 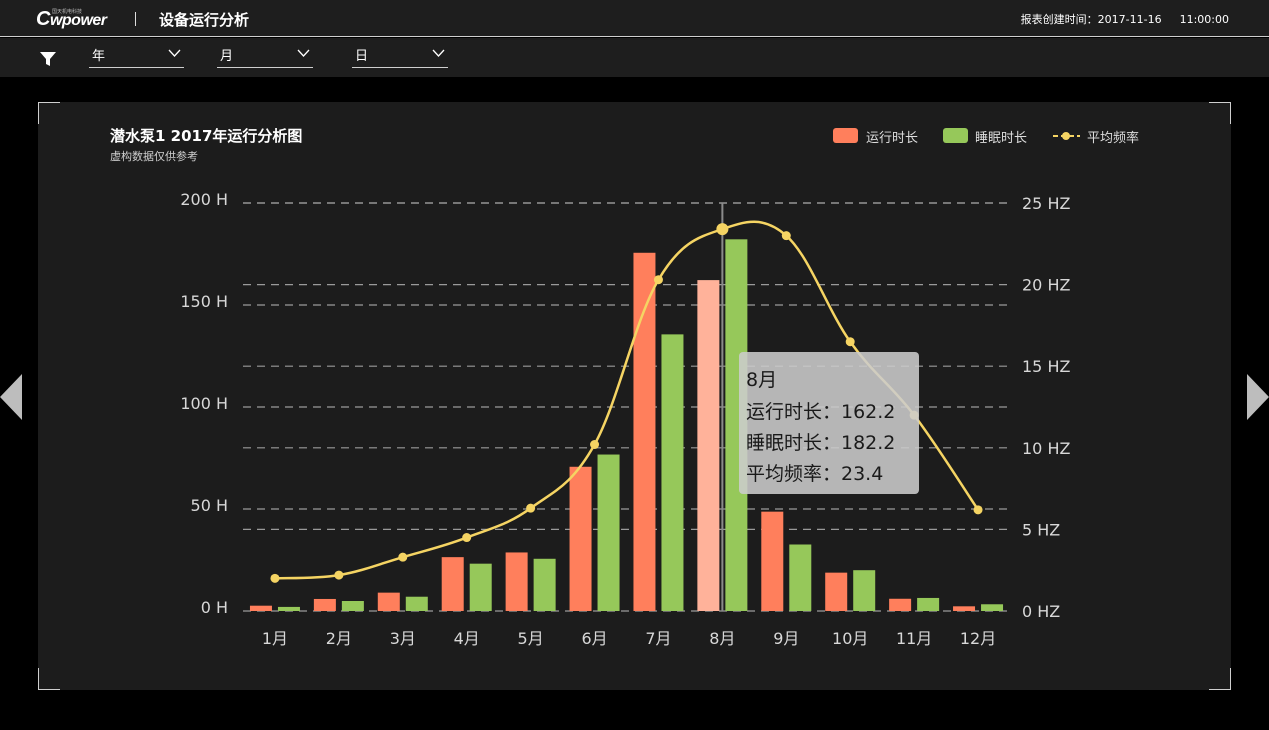 What do you see at coordinates (204, 301) in the screenshot?
I see `left-axis-tick-label: 150 H` at bounding box center [204, 301].